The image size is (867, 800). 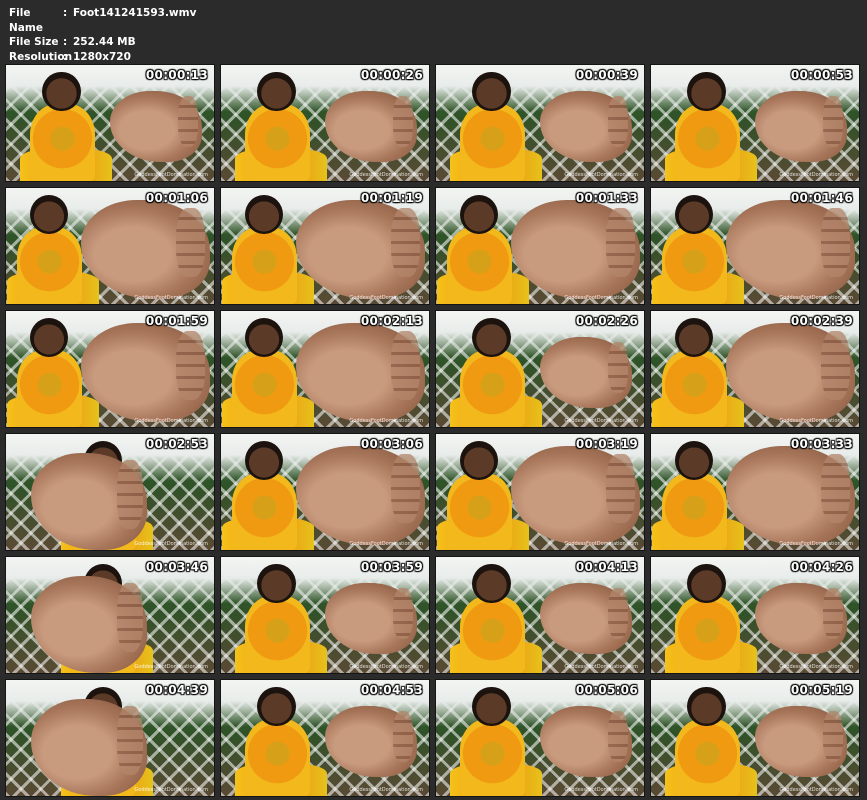 I want to click on file-info-value: 252.44 MB, so click(x=104, y=42).